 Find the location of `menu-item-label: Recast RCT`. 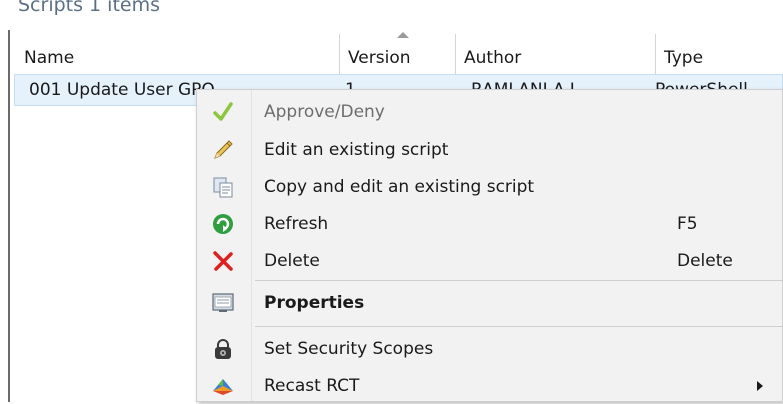

menu-item-label: Recast RCT is located at coordinates (312, 386).